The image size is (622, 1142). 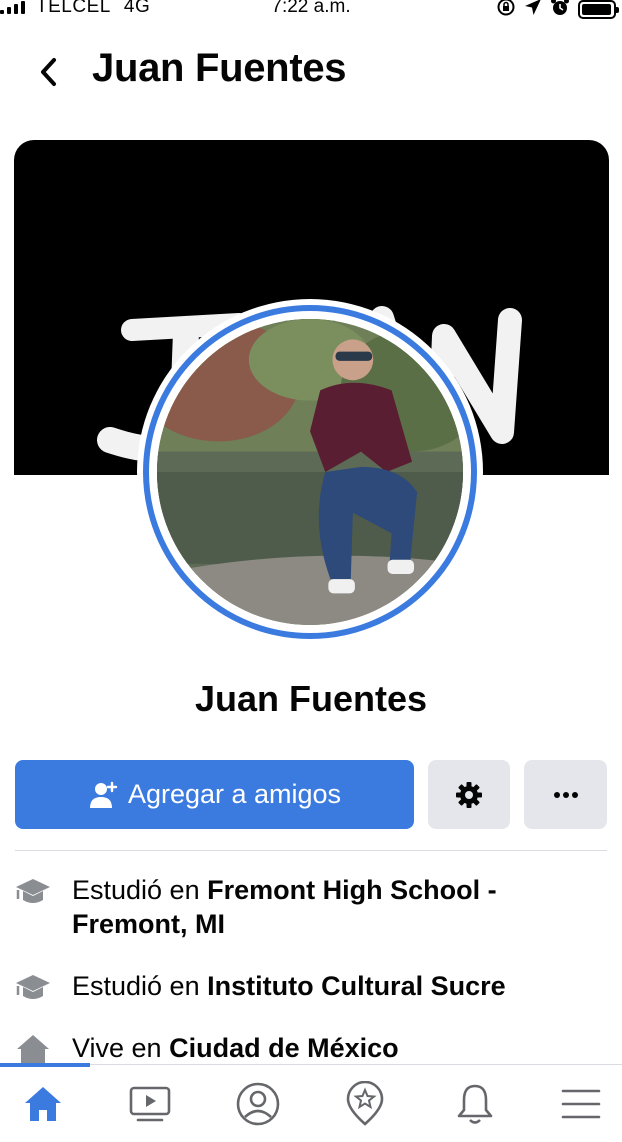 I want to click on pages-icon, so click(x=365, y=1103).